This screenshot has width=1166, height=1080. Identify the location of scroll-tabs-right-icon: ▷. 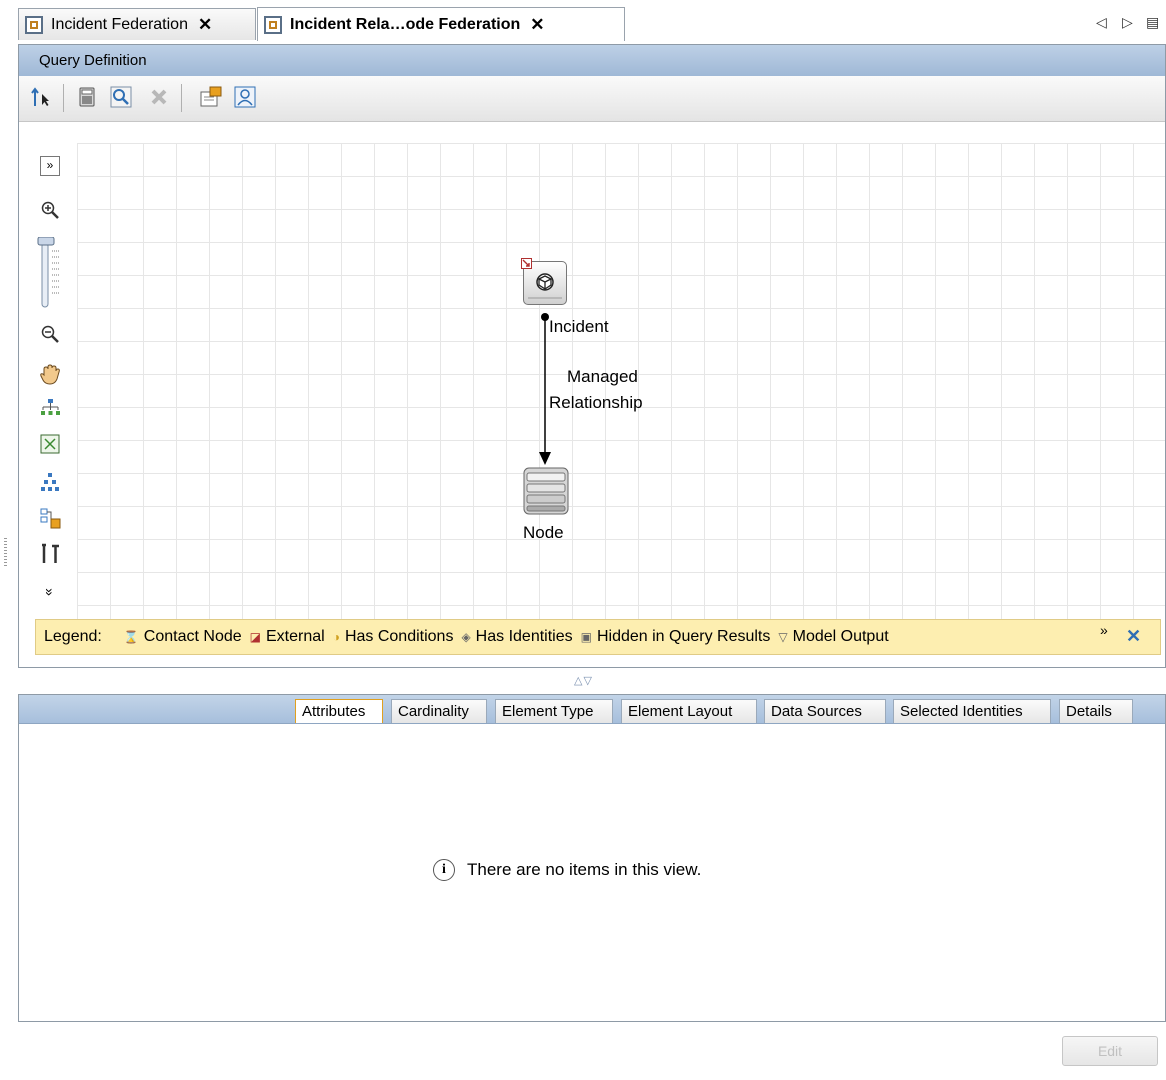
(1127, 22).